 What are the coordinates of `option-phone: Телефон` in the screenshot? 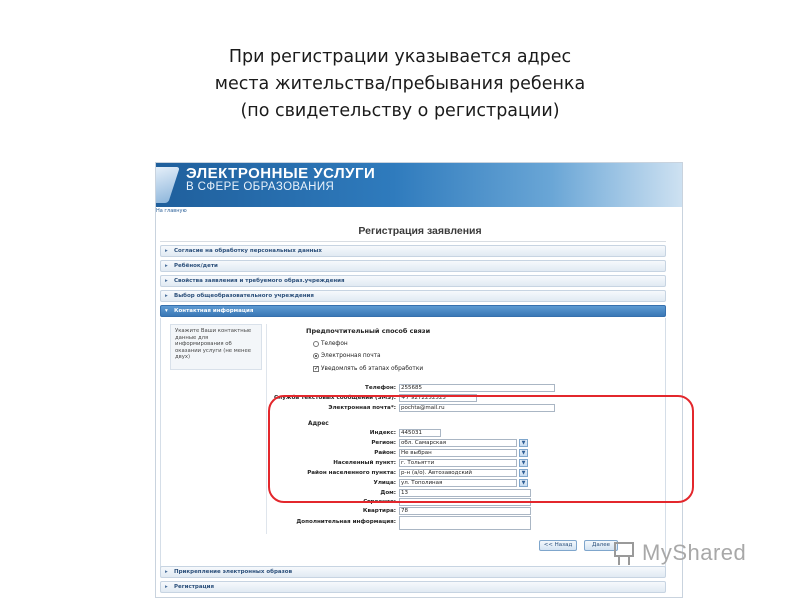 It's located at (330, 344).